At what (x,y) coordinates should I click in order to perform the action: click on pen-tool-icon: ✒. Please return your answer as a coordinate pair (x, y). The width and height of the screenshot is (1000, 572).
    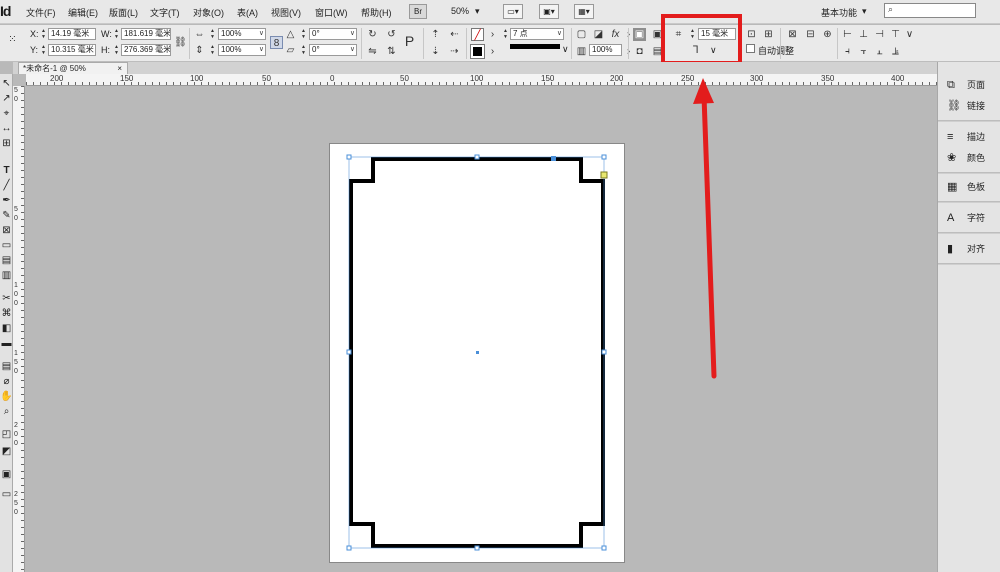
    Looking at the image, I should click on (6, 200).